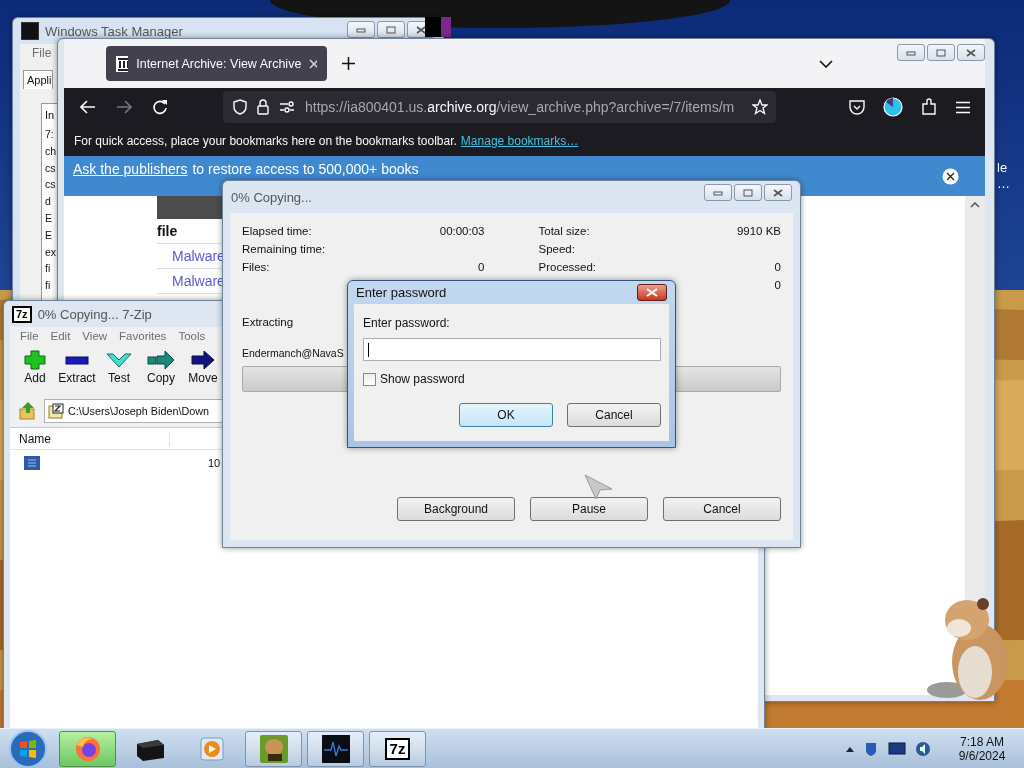 The width and height of the screenshot is (1024, 768). Describe the element at coordinates (60, 336) in the screenshot. I see `menu-item: Edit` at that location.